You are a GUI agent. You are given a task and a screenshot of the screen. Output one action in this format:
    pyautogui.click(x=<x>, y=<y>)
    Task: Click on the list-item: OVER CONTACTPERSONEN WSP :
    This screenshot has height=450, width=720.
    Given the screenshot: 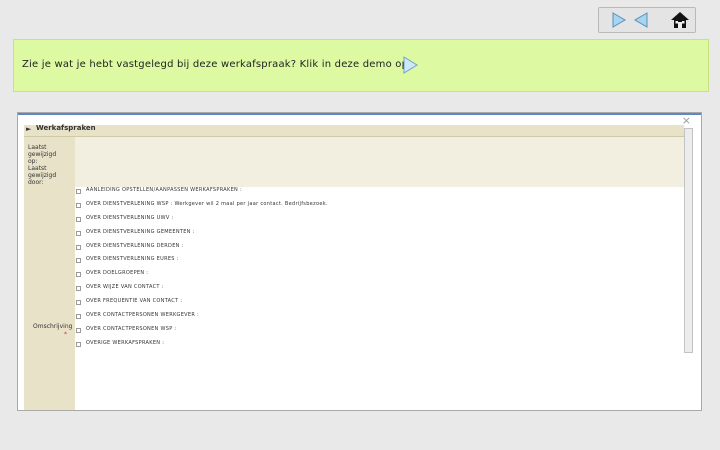 What is the action you would take?
    pyautogui.click(x=380, y=332)
    